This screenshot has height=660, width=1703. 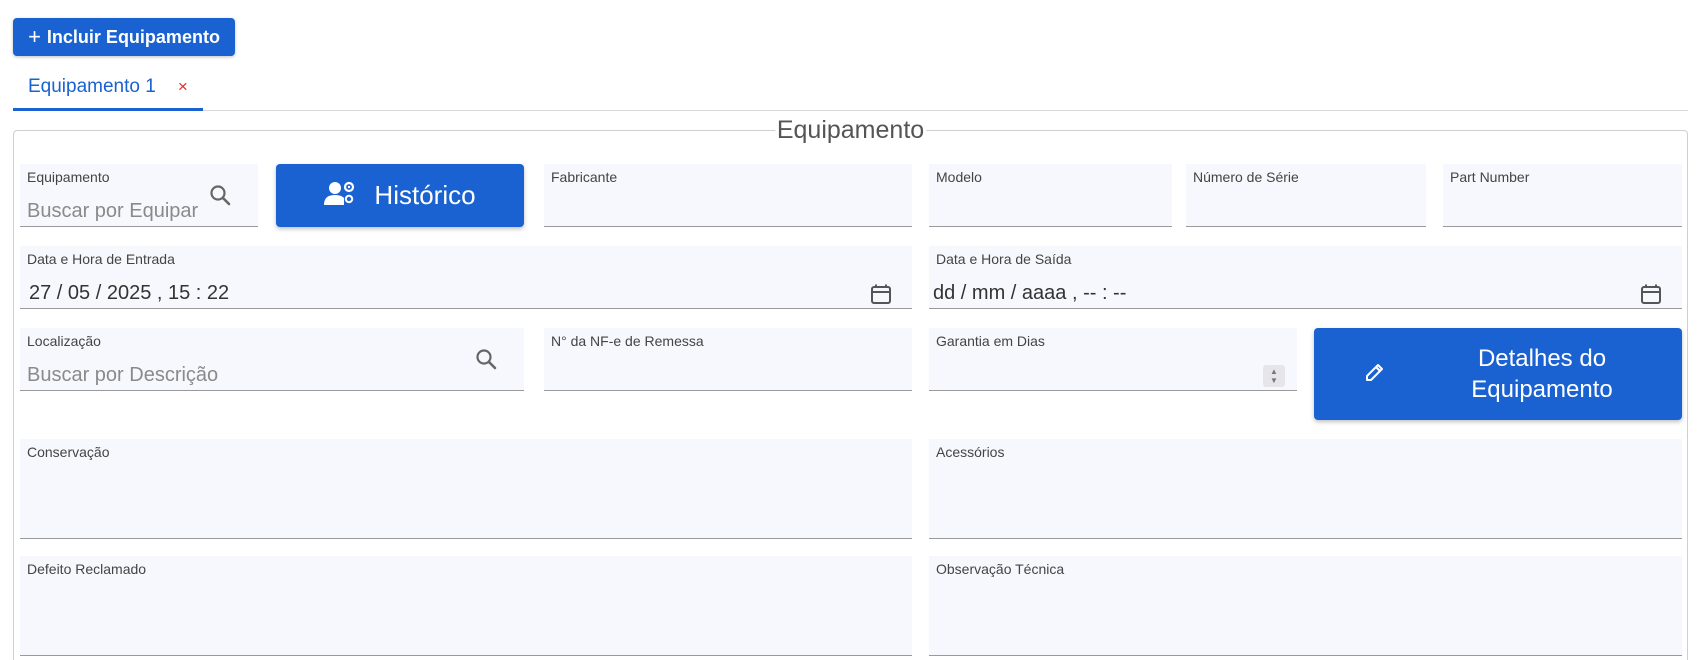 What do you see at coordinates (272, 359) in the screenshot?
I see `location-search-field: Localização Buscar por Descrição` at bounding box center [272, 359].